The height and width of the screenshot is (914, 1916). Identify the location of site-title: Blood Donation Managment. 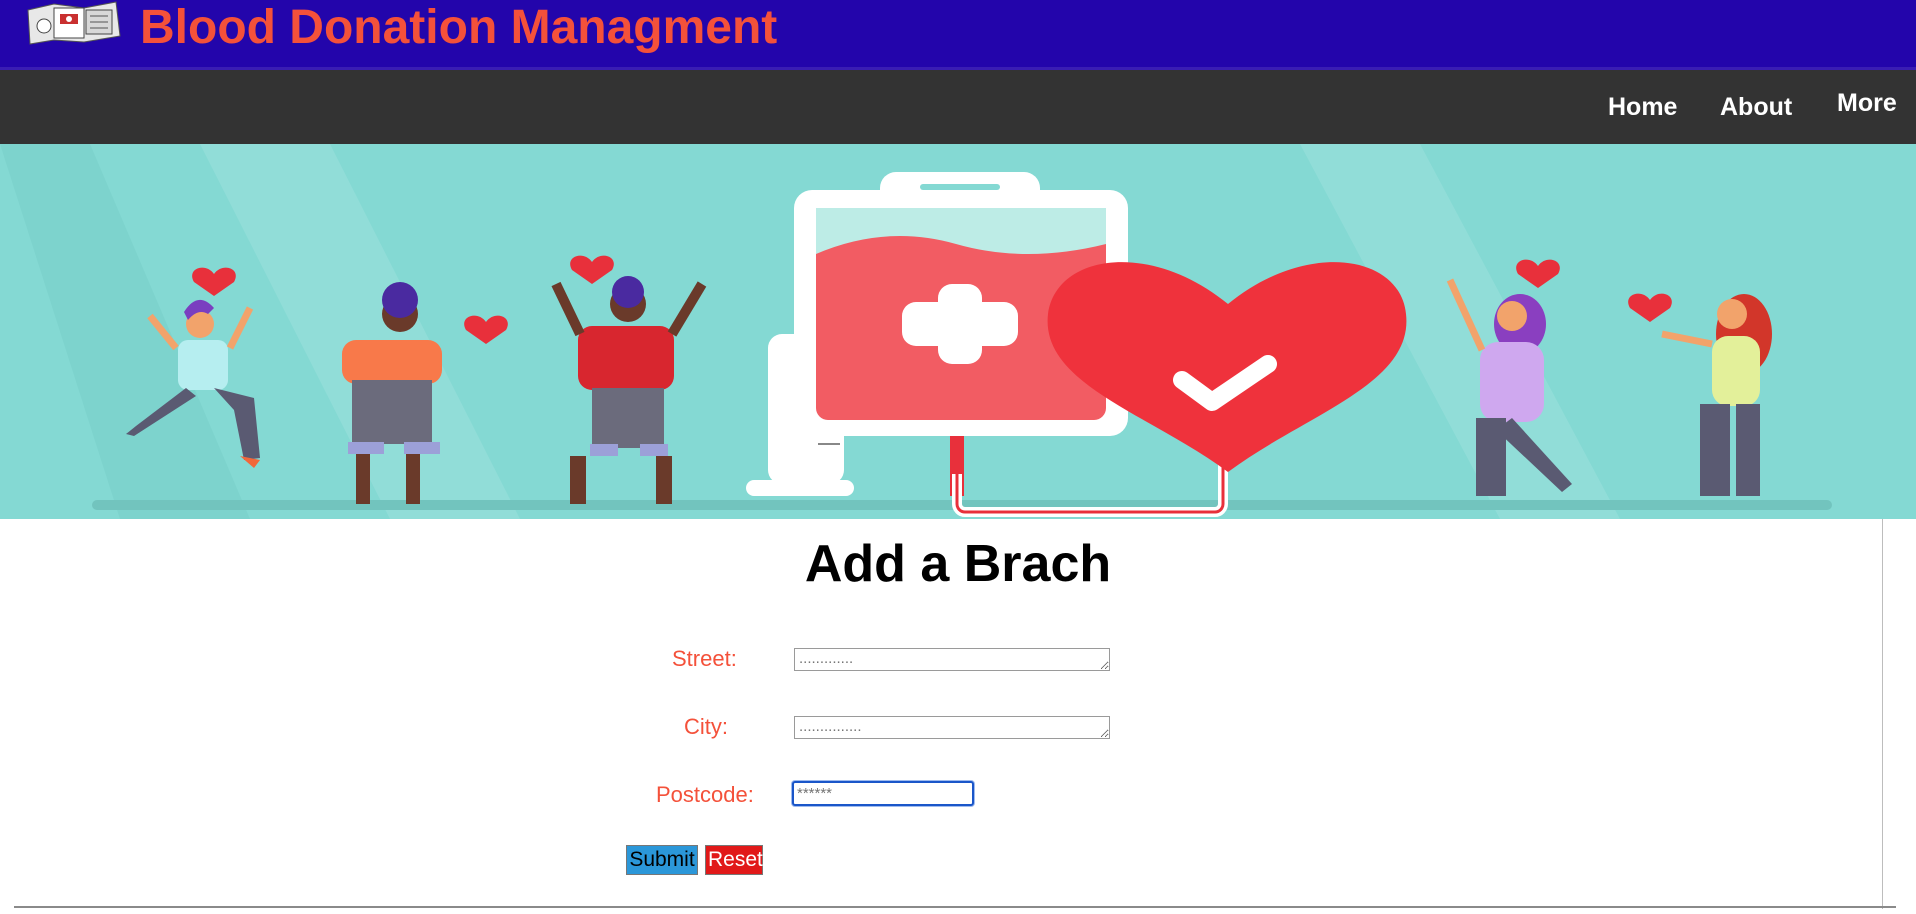
(459, 27).